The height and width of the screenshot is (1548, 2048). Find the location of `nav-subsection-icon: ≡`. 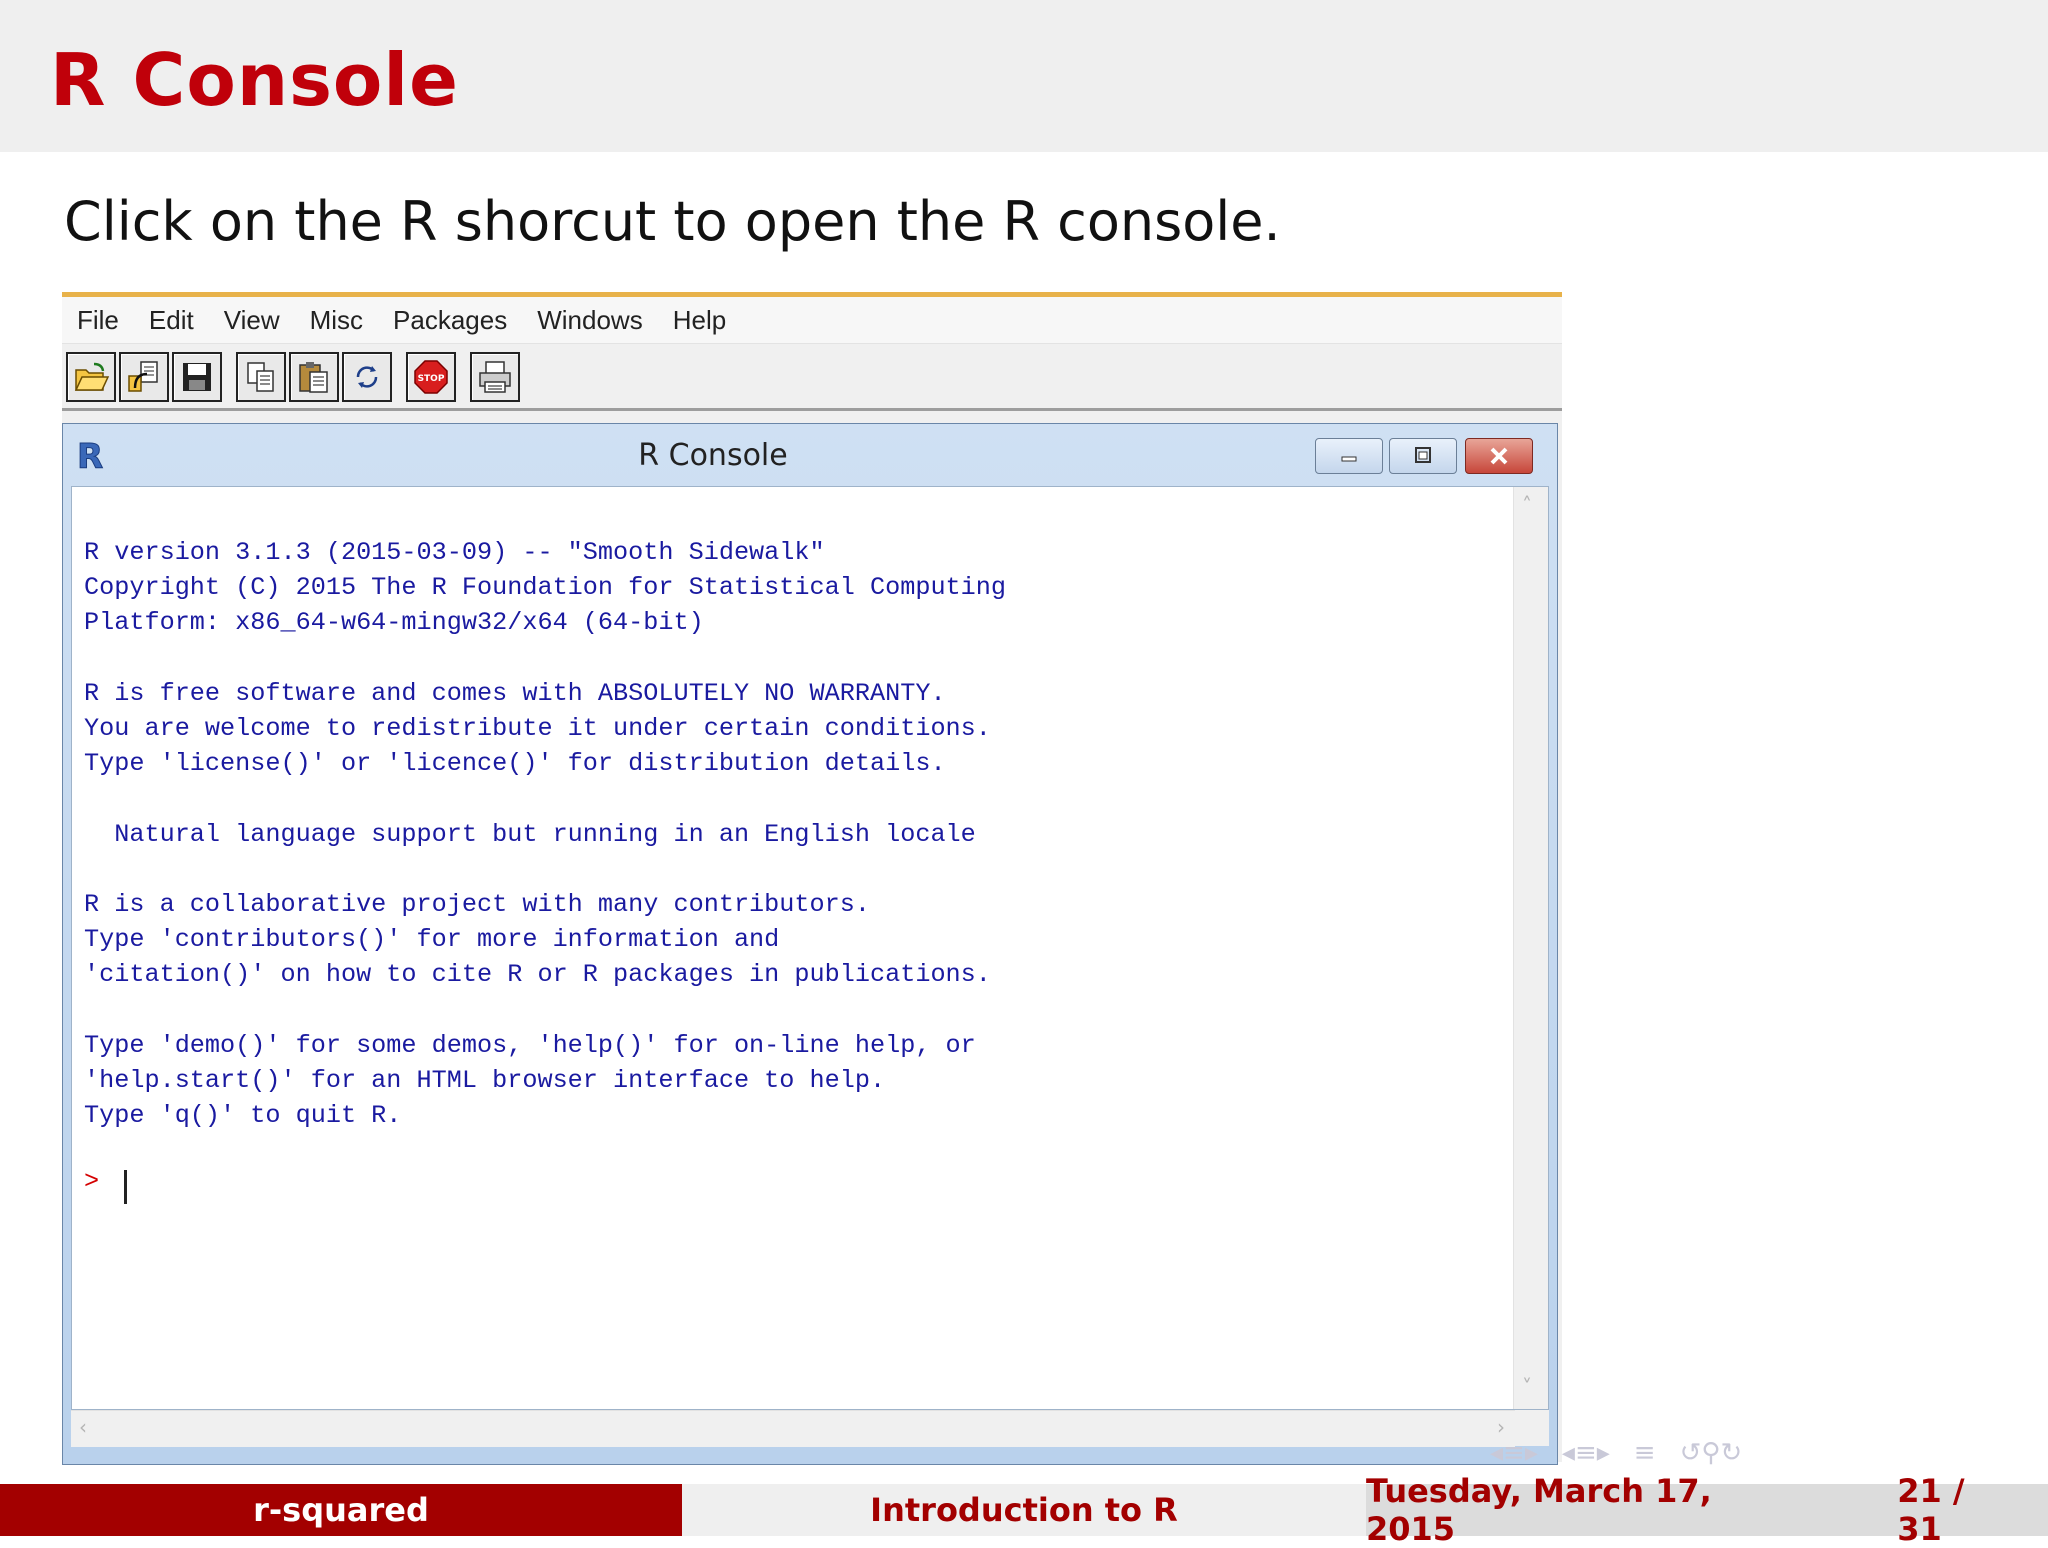

nav-subsection-icon: ≡ is located at coordinates (1645, 1453).